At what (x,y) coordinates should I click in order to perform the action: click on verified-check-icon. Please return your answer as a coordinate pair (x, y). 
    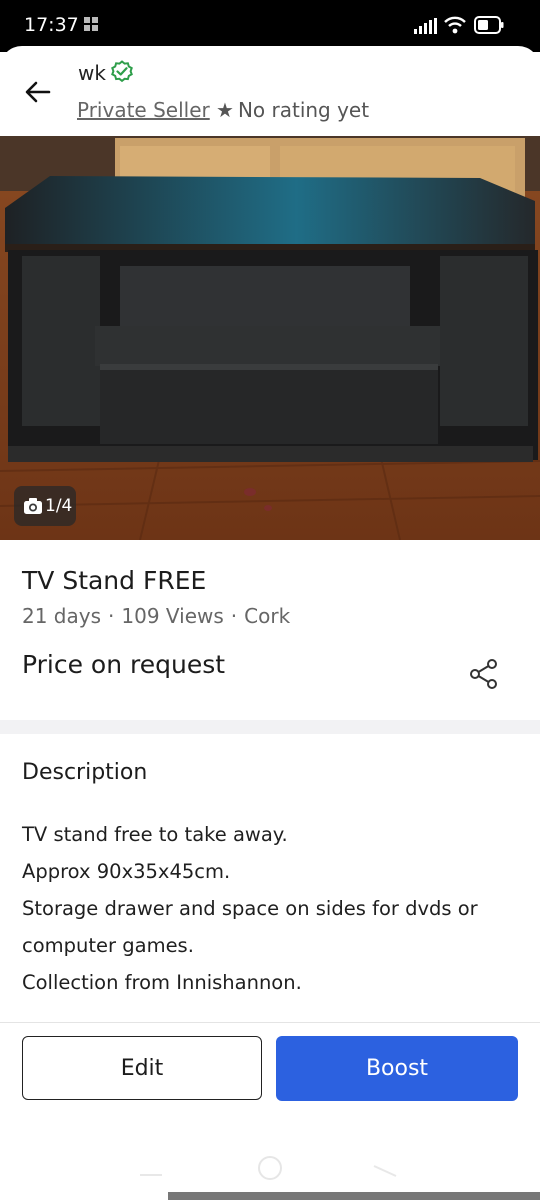
    Looking at the image, I should click on (122, 71).